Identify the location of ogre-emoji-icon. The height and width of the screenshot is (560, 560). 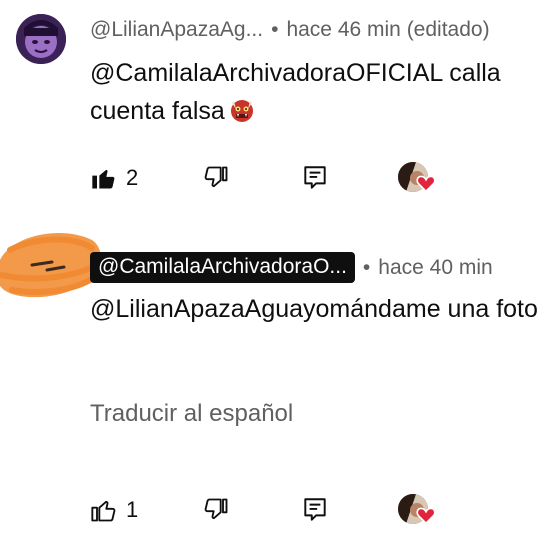
(241, 111).